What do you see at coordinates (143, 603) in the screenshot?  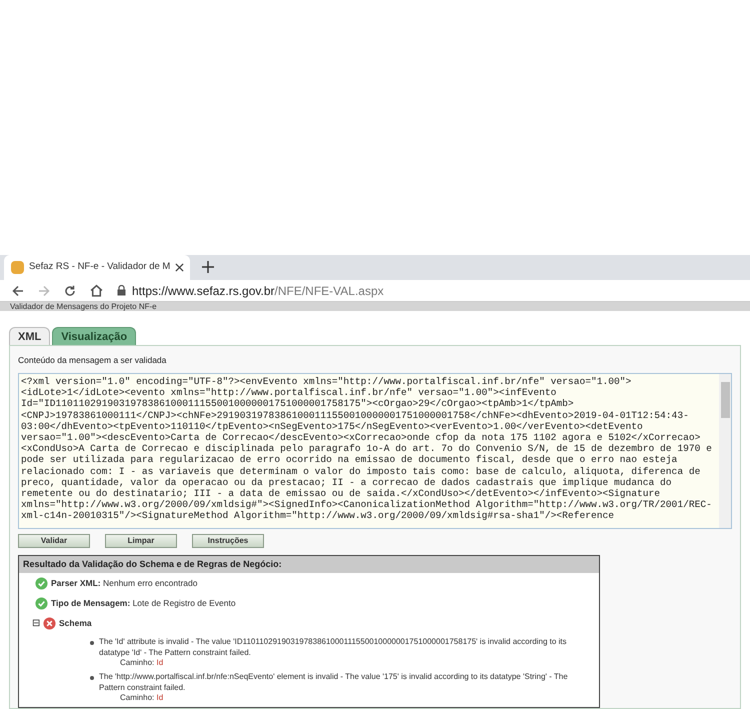 I see `result-text: Tipo de Mensagem: Lote de Registro de Evento` at bounding box center [143, 603].